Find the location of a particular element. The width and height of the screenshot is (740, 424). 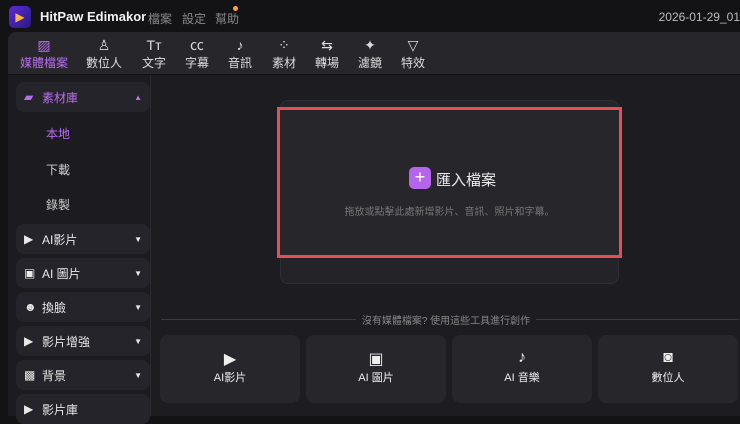

tab-text: Tт 文字 is located at coordinates (154, 53).